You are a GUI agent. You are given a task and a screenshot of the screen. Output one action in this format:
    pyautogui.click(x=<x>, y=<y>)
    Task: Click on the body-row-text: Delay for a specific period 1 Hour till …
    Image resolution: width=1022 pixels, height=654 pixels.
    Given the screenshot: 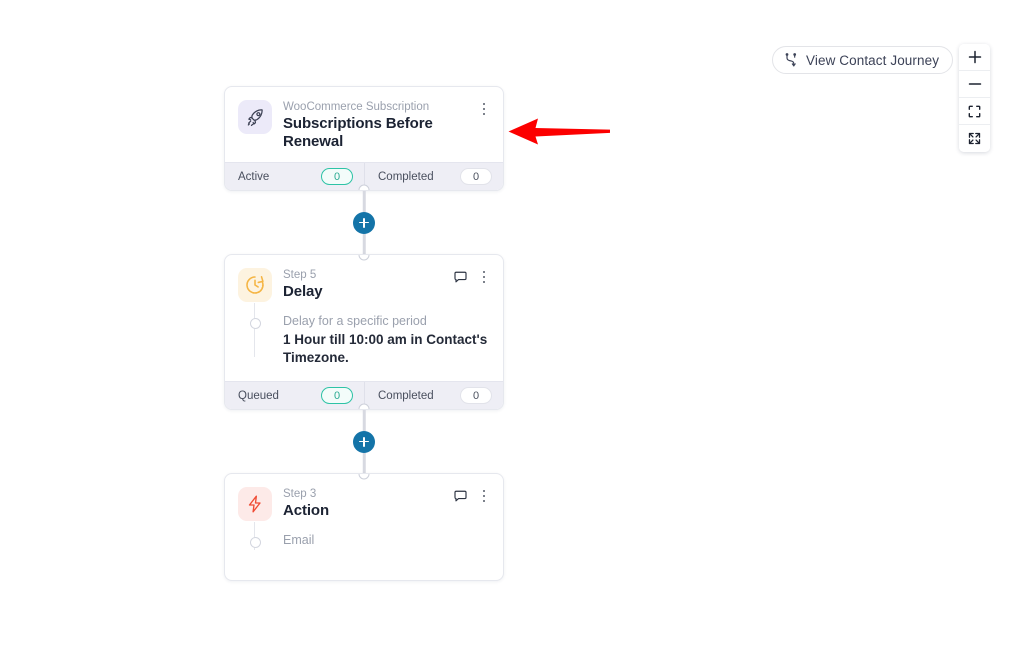 What is the action you would take?
    pyautogui.click(x=387, y=340)
    